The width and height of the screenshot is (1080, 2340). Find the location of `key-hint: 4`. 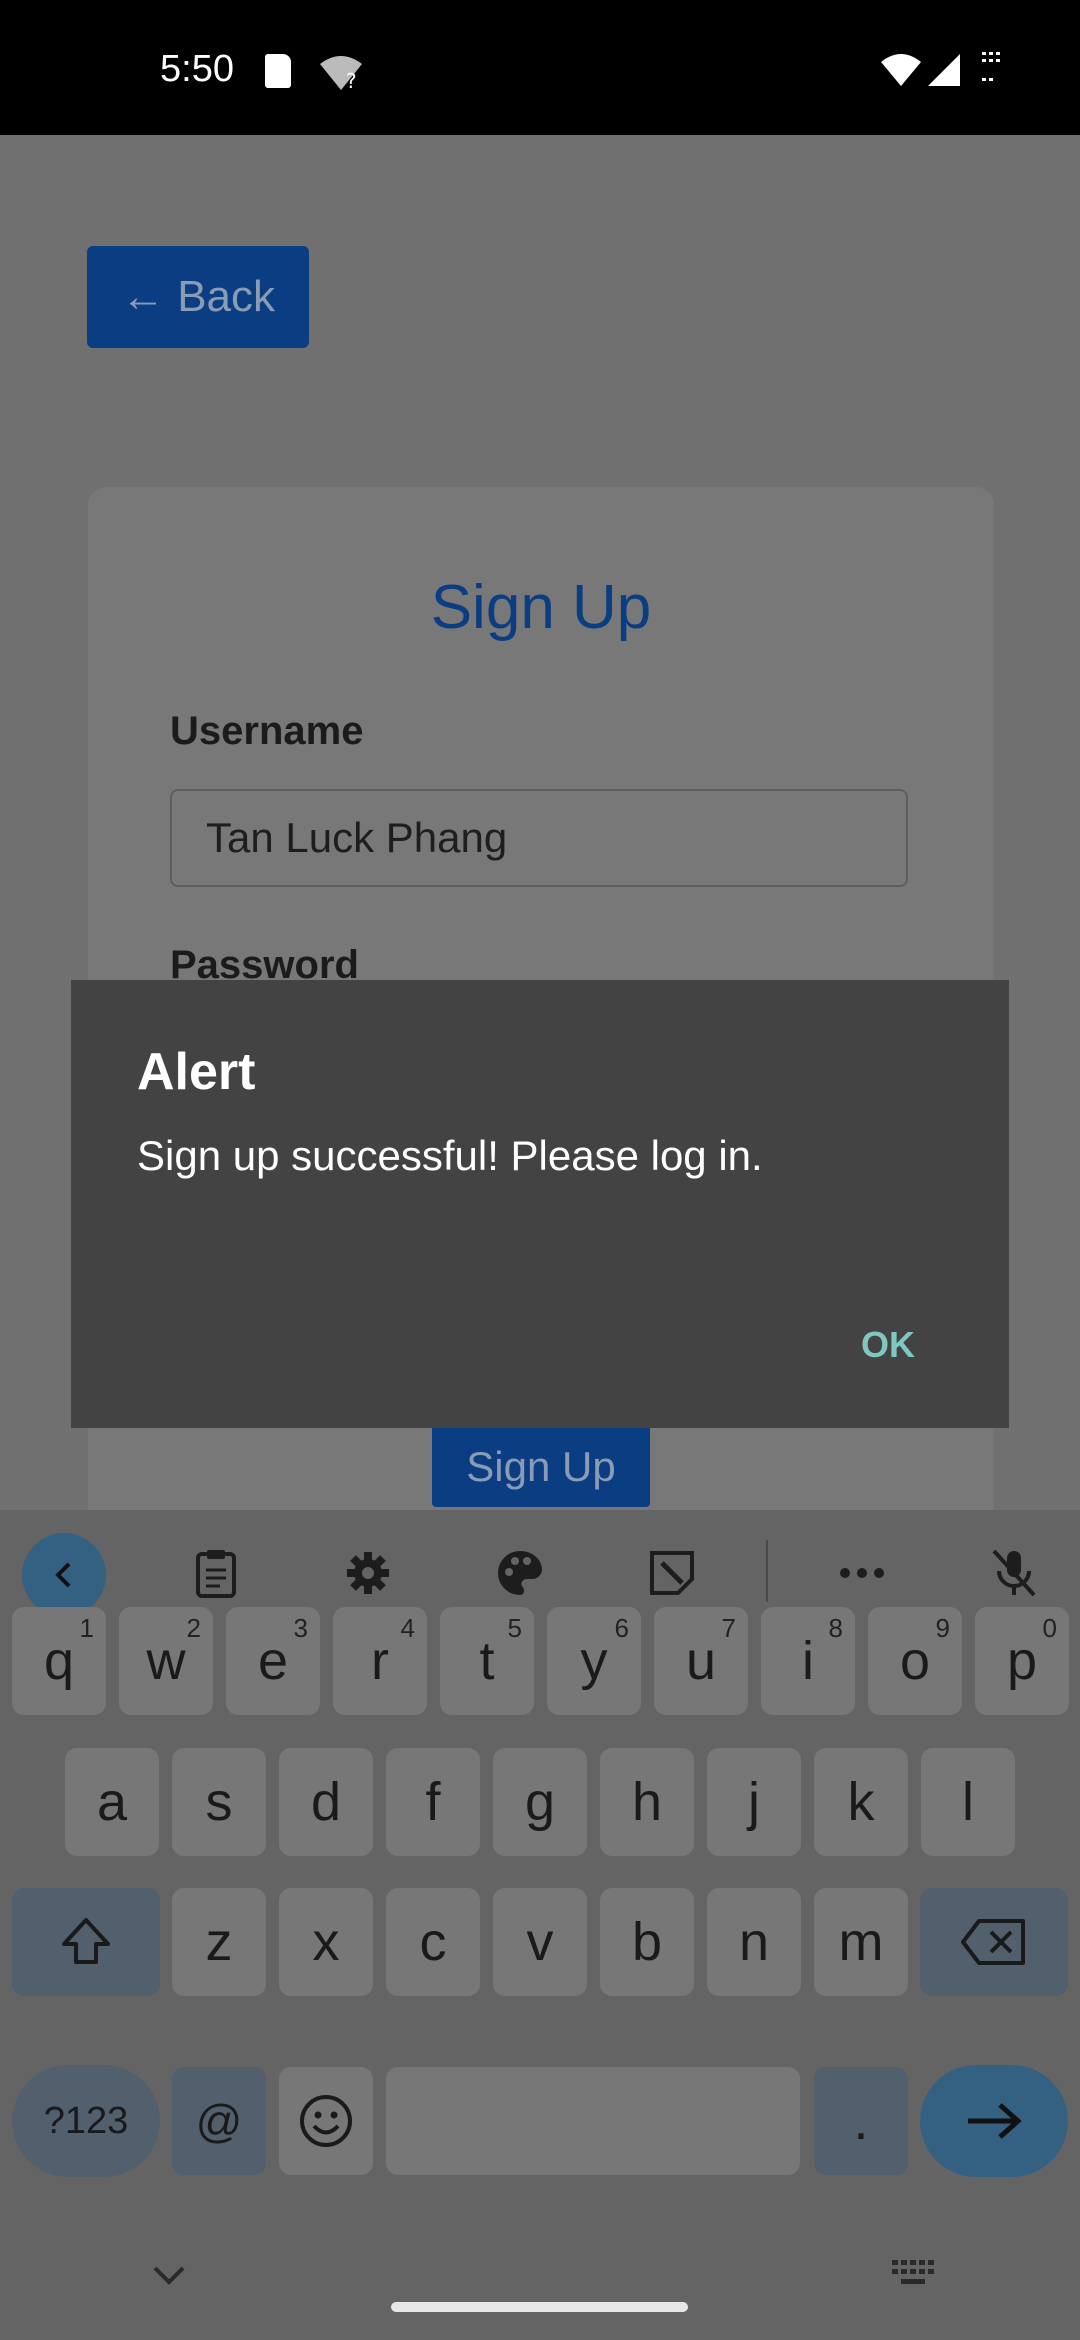

key-hint: 4 is located at coordinates (407, 1628).